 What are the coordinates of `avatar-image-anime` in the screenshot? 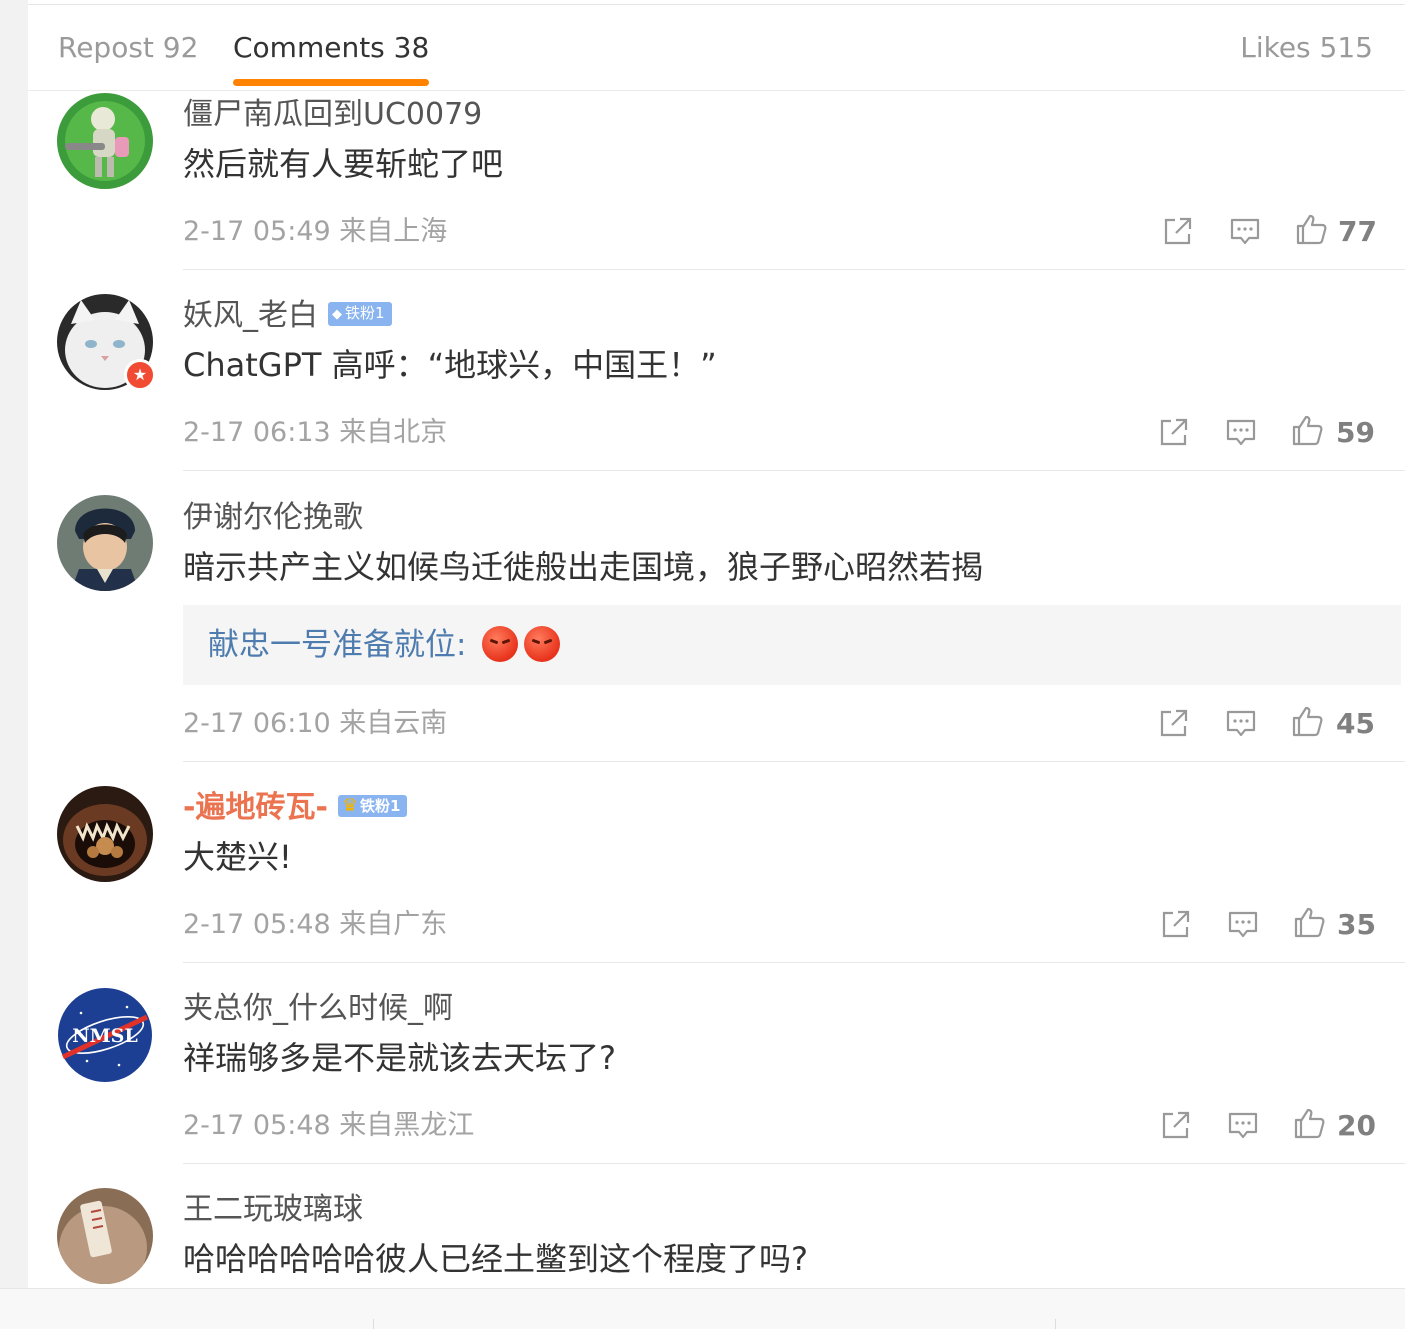 It's located at (105, 543).